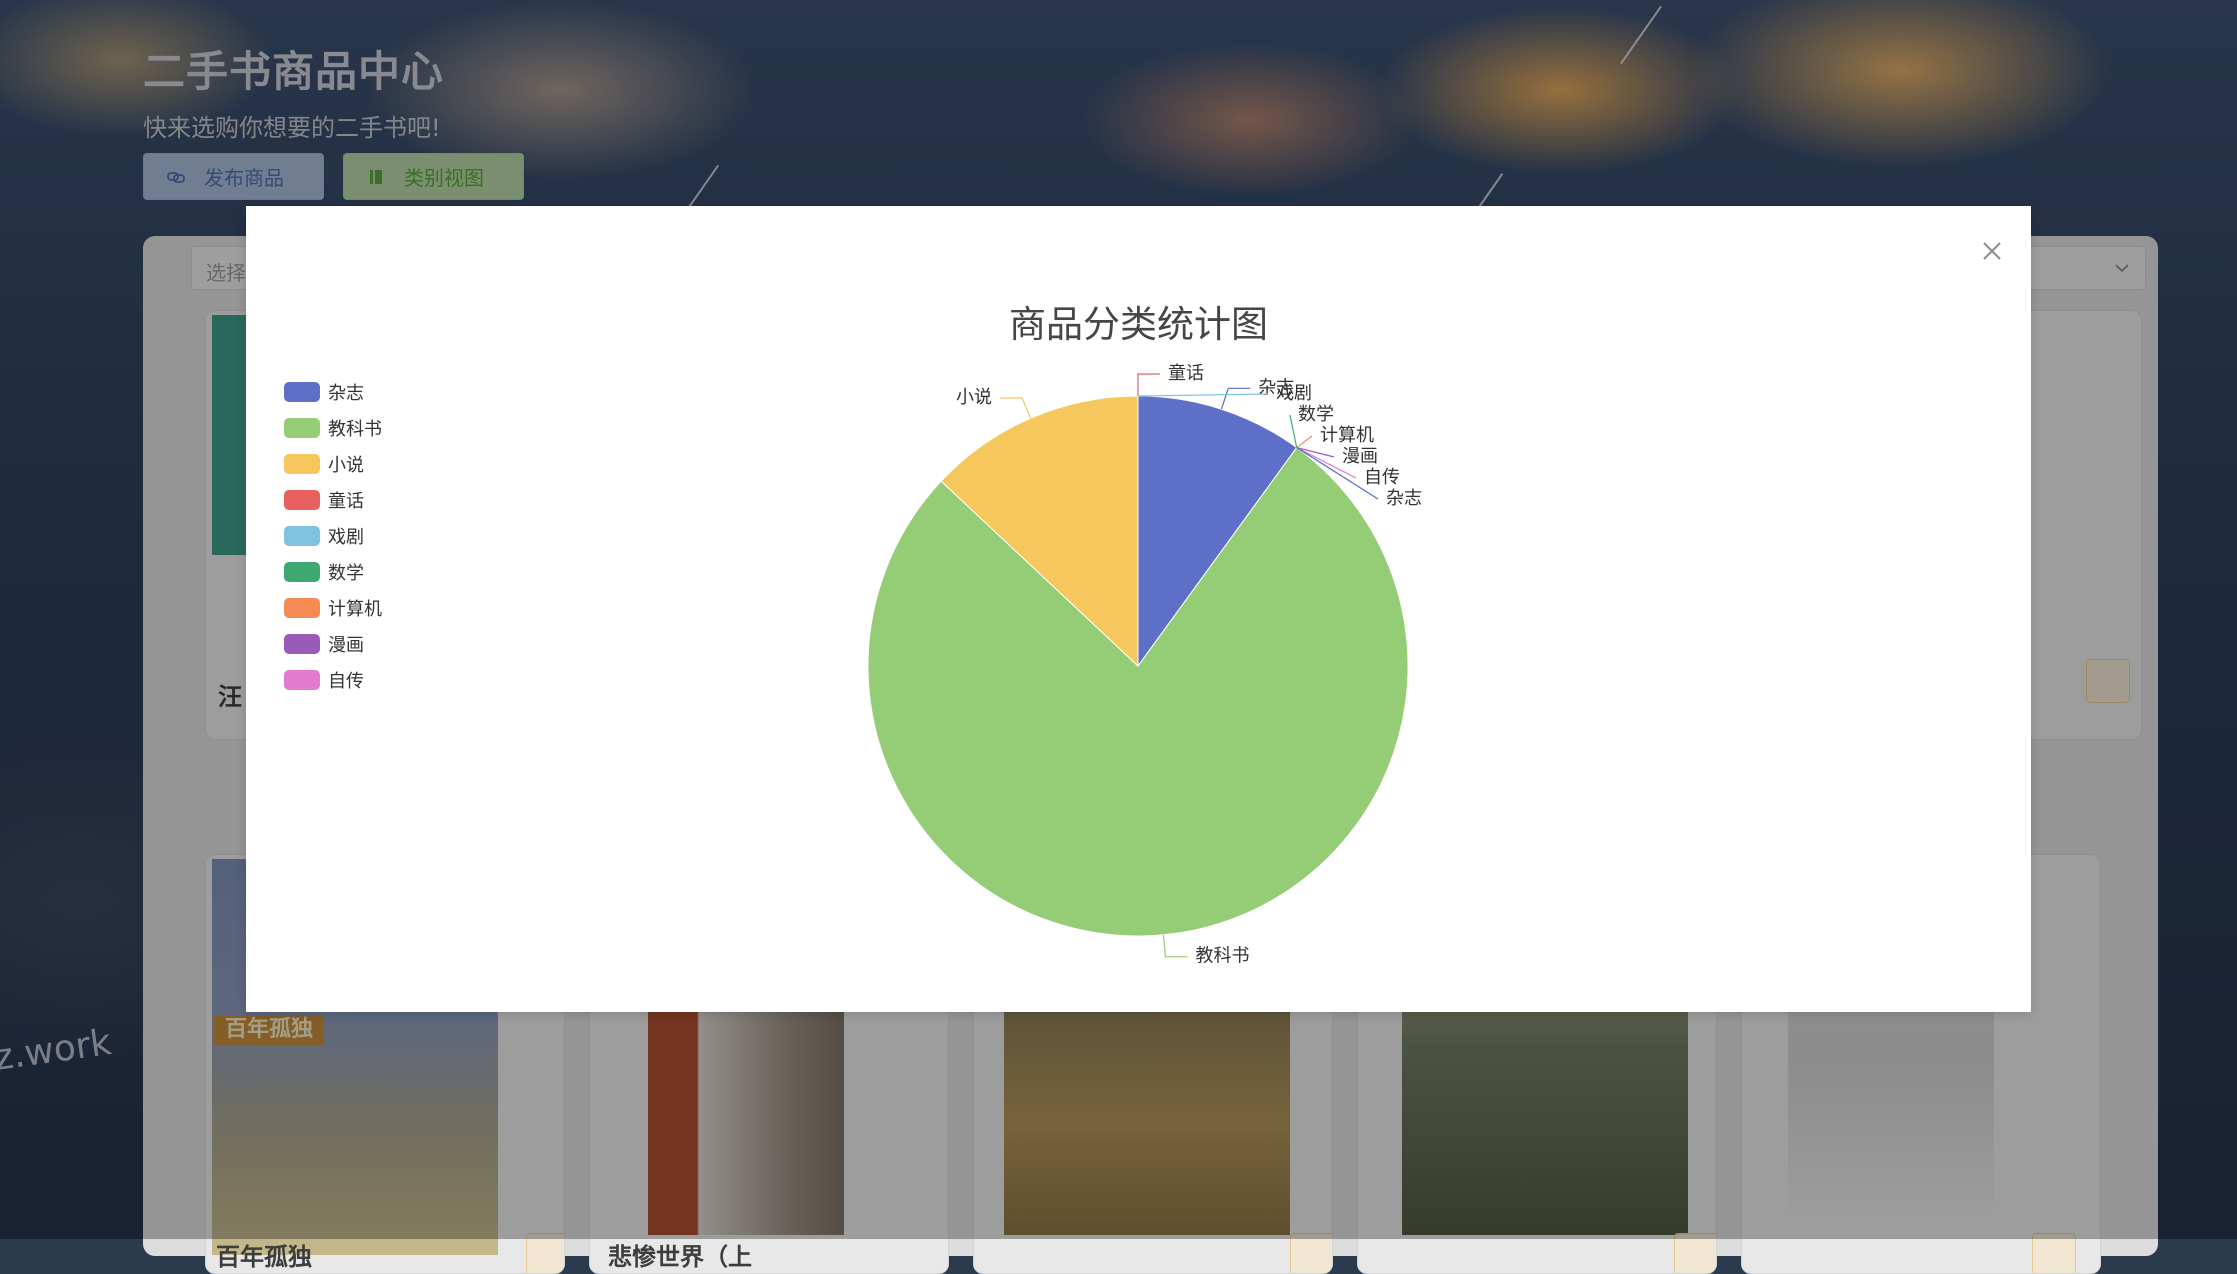 This screenshot has width=2237, height=1274. Describe the element at coordinates (1404, 498) in the screenshot. I see `slice-label: 杂志` at that location.